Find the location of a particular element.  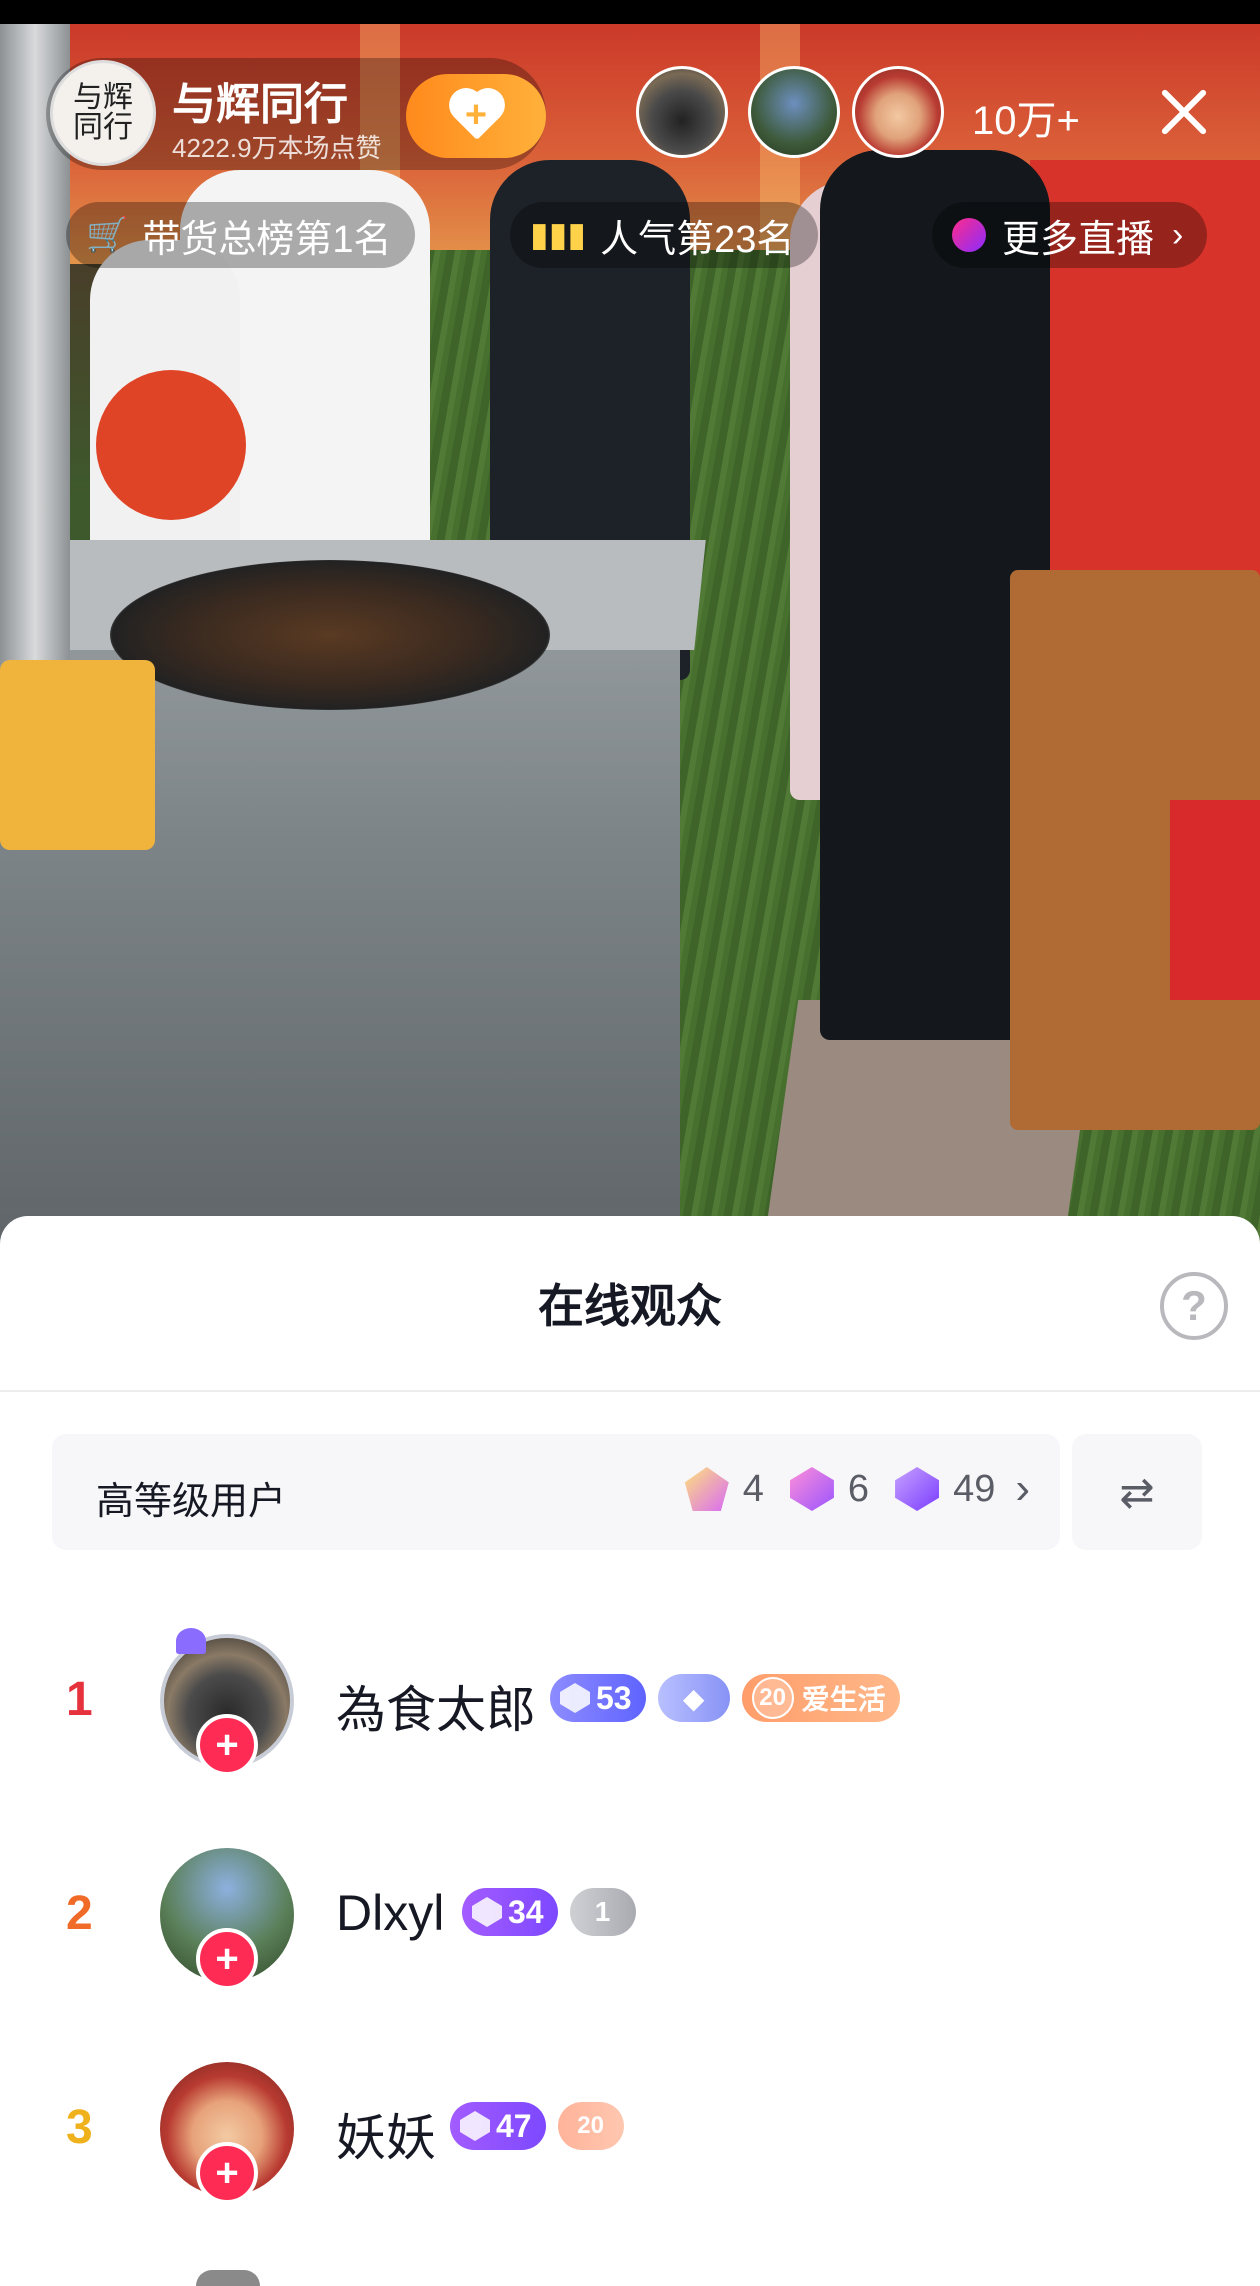

level-count-gold: 4 is located at coordinates (724, 1489).